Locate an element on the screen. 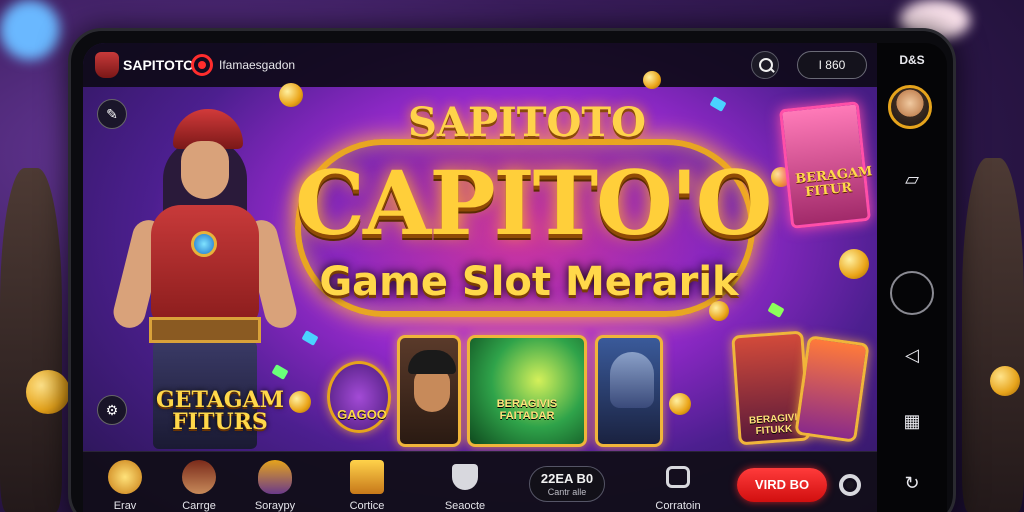  nav-item-cortice: Cortice is located at coordinates (367, 482).